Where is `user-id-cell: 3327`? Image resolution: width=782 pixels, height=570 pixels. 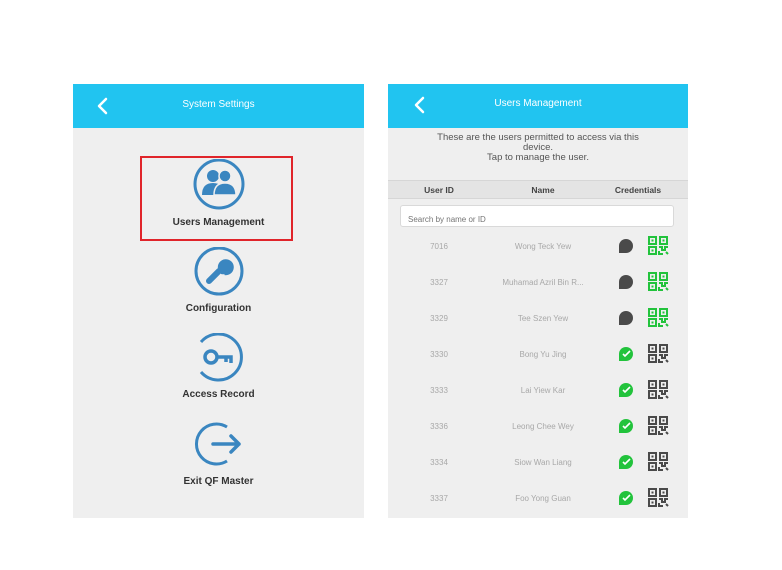
user-id-cell: 3327 is located at coordinates (439, 282).